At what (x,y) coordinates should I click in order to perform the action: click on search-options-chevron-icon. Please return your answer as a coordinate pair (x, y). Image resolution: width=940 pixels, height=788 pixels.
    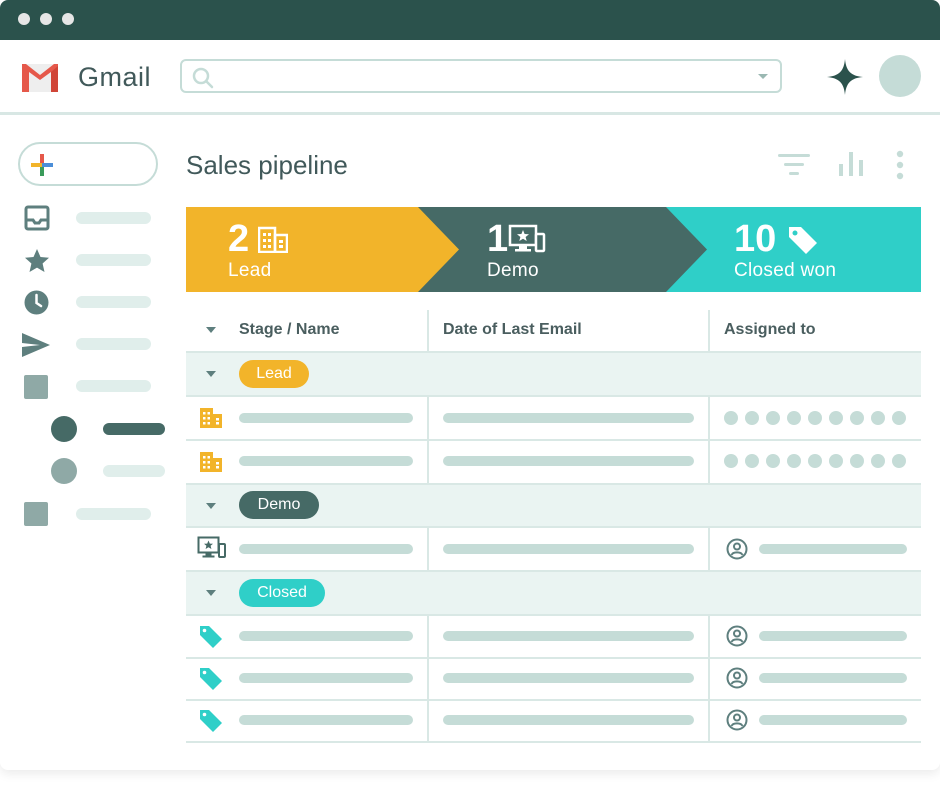
    Looking at the image, I should click on (763, 77).